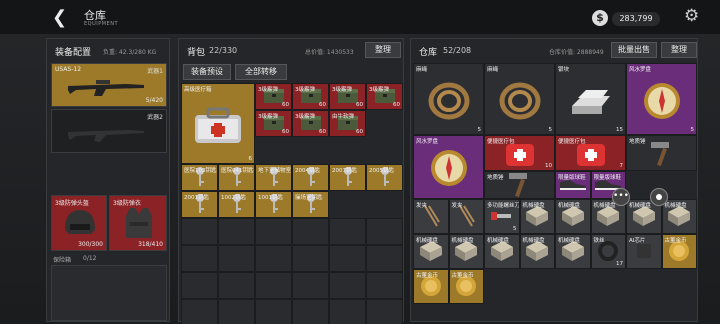 The image size is (720, 324). I want to click on item-name: 限量版球鞋, so click(607, 178).